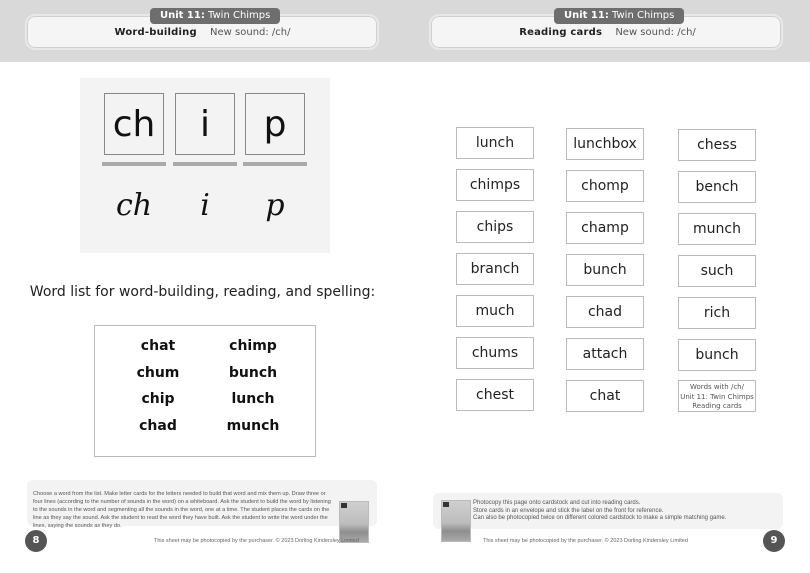 This screenshot has height=573, width=810. I want to click on reading-card: champ, so click(605, 228).